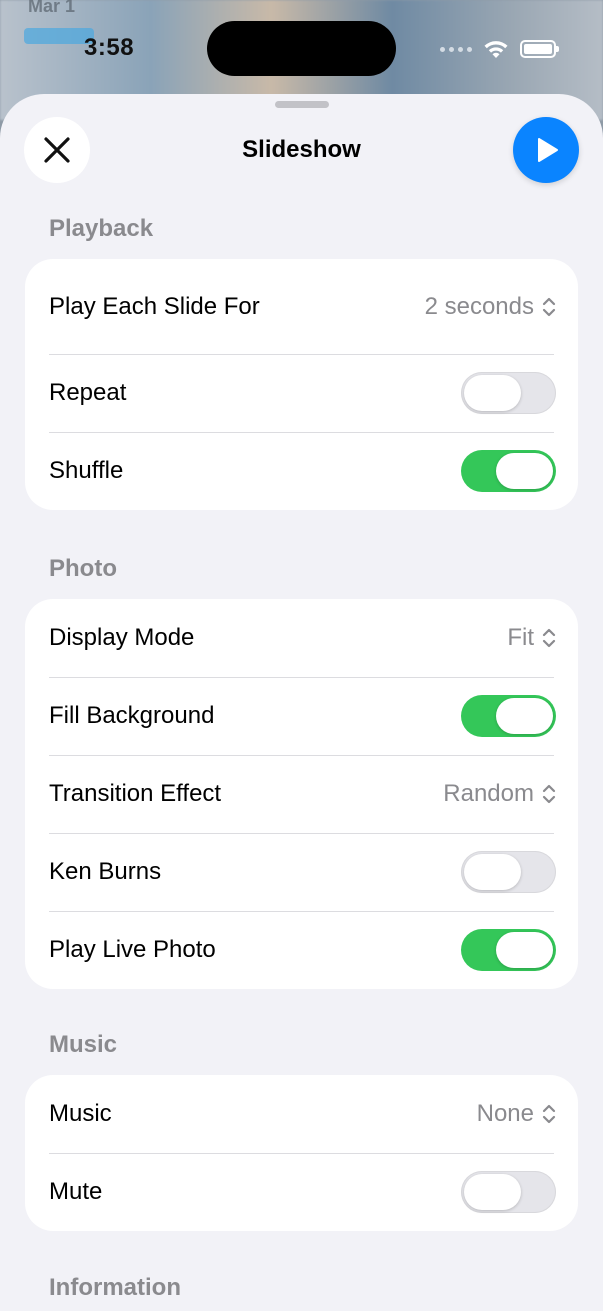  What do you see at coordinates (456, 49) in the screenshot?
I see `signal-icon` at bounding box center [456, 49].